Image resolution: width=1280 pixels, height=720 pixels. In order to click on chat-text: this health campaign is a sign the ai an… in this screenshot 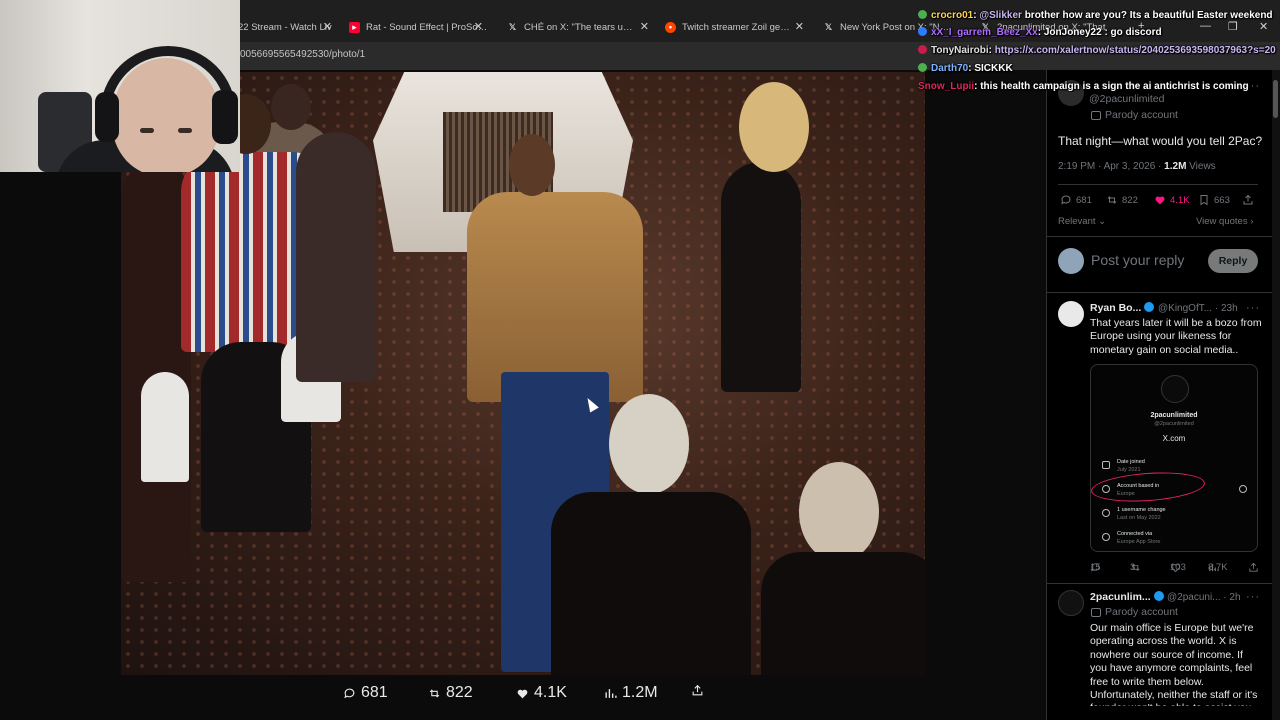, I will do `click(1114, 86)`.